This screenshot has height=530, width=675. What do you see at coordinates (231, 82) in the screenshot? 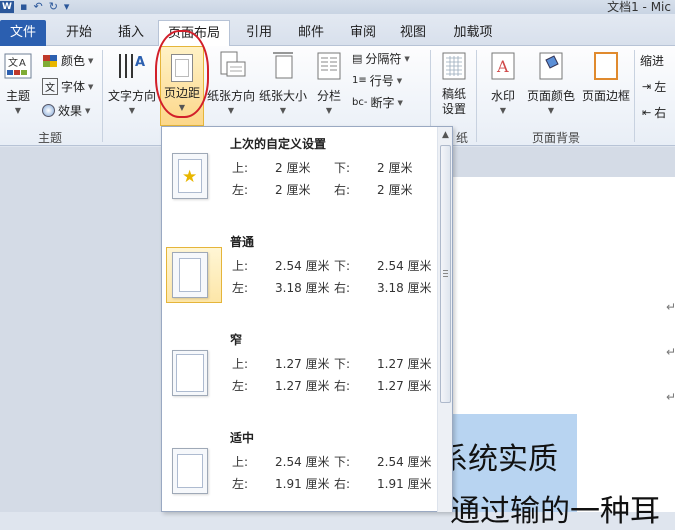
I see `orientation-button: 纸张方向 ▼` at bounding box center [231, 82].